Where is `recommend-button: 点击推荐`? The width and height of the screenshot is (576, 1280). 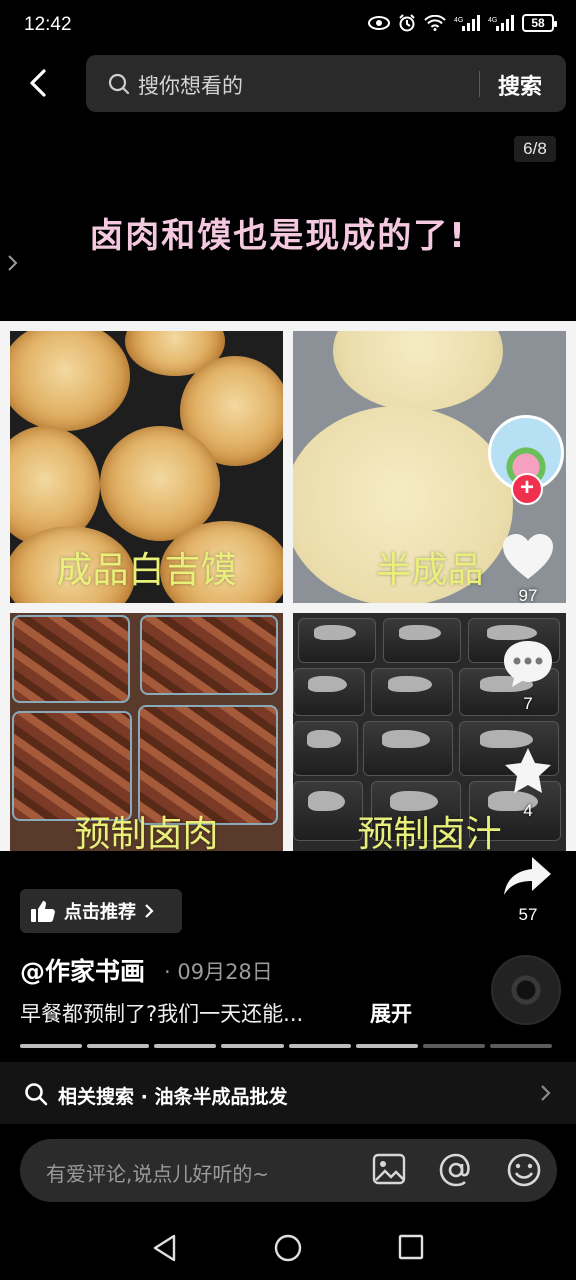
recommend-button: 点击推荐 is located at coordinates (101, 911).